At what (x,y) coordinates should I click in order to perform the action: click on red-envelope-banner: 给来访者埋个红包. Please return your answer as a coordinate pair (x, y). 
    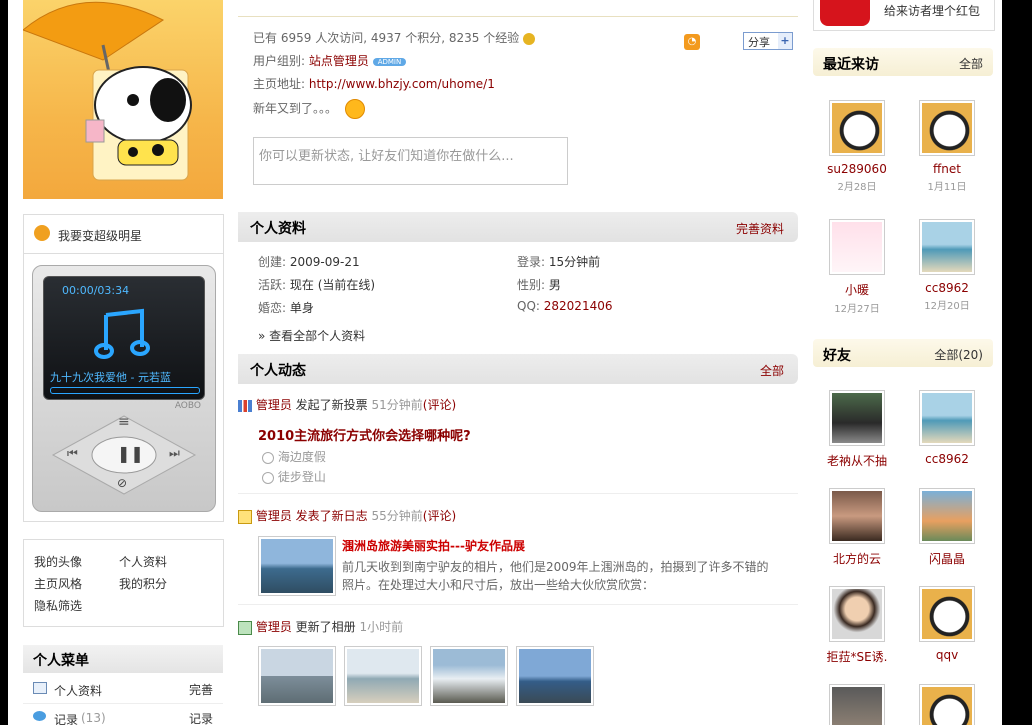
    Looking at the image, I should click on (904, 15).